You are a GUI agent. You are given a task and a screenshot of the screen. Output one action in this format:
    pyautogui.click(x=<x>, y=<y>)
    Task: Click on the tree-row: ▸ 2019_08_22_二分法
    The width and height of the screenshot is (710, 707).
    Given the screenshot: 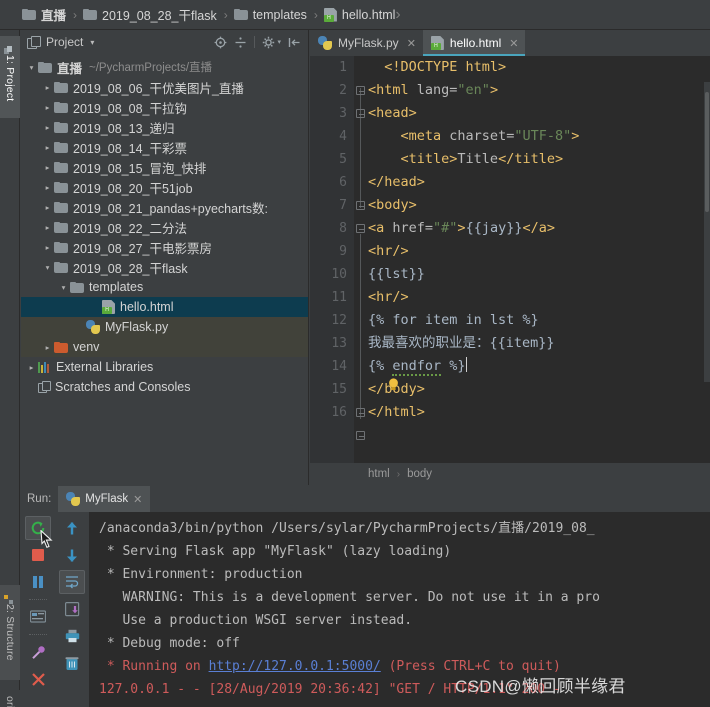 What is the action you would take?
    pyautogui.click(x=164, y=227)
    